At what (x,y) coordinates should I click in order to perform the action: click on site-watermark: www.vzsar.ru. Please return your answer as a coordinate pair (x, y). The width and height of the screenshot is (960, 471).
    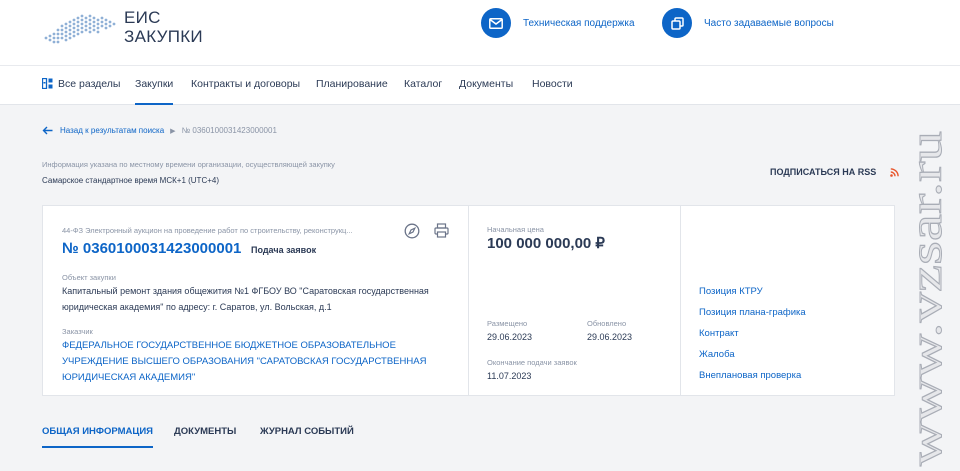
    Looking at the image, I should click on (928, 299).